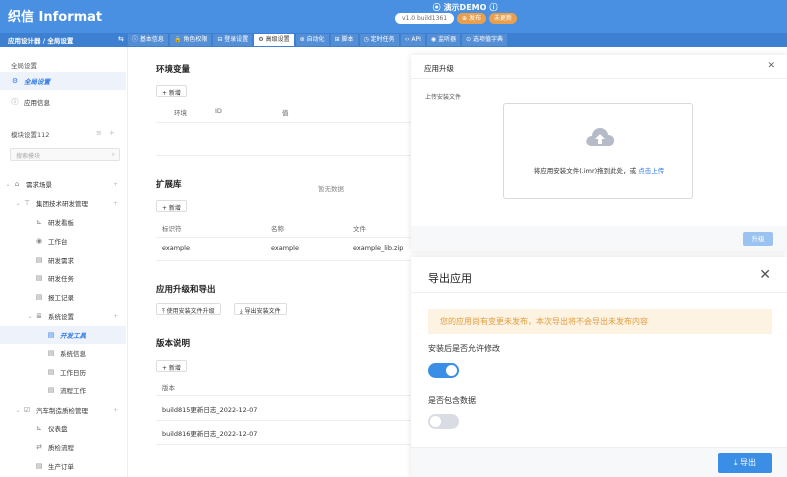 The height and width of the screenshot is (477, 787). I want to click on tree-item: ▤ 开发工具, so click(63, 335).